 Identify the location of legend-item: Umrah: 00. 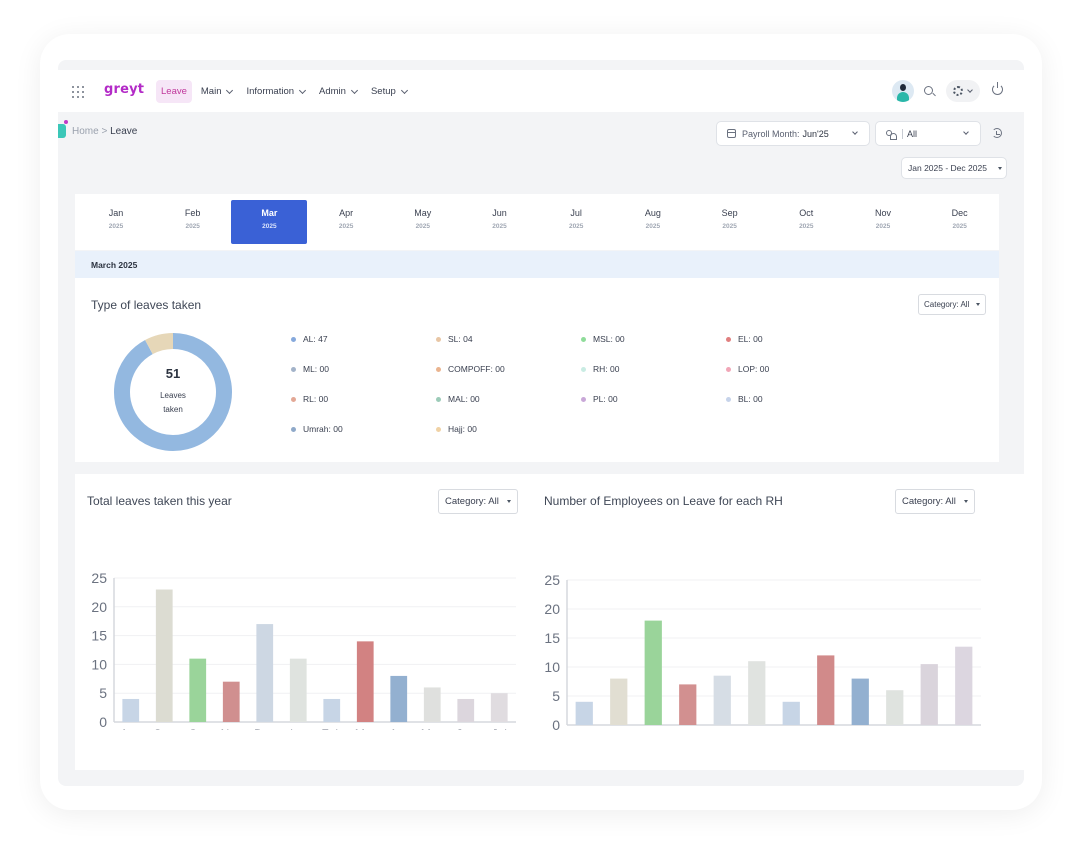
(317, 429).